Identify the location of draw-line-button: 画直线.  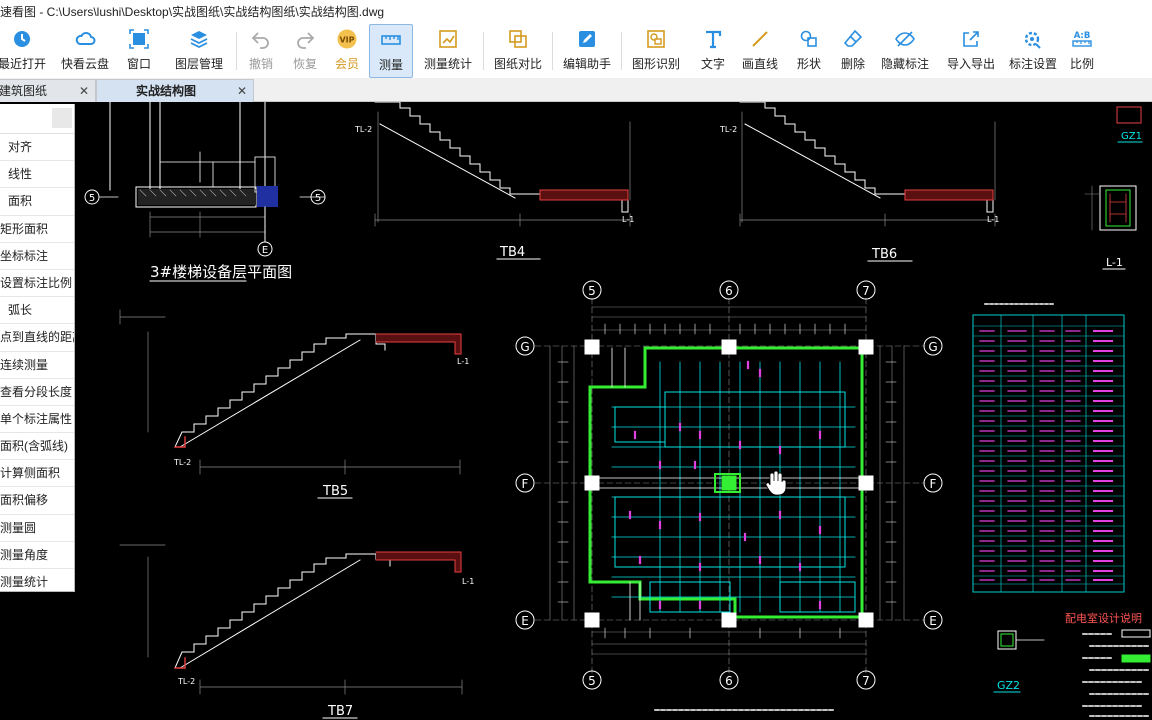
(760, 51).